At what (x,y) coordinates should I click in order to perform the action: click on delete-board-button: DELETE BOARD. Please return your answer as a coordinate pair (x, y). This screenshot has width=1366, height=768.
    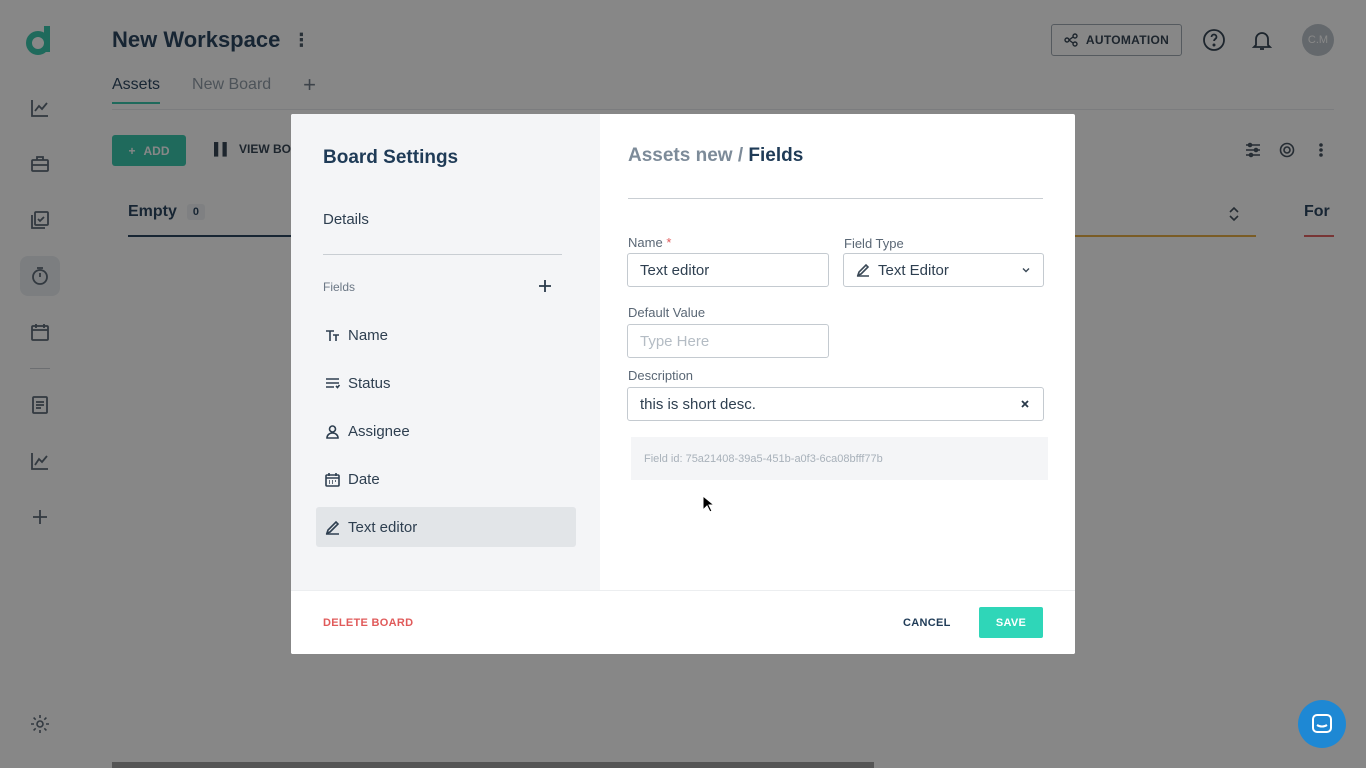
    Looking at the image, I should click on (368, 623).